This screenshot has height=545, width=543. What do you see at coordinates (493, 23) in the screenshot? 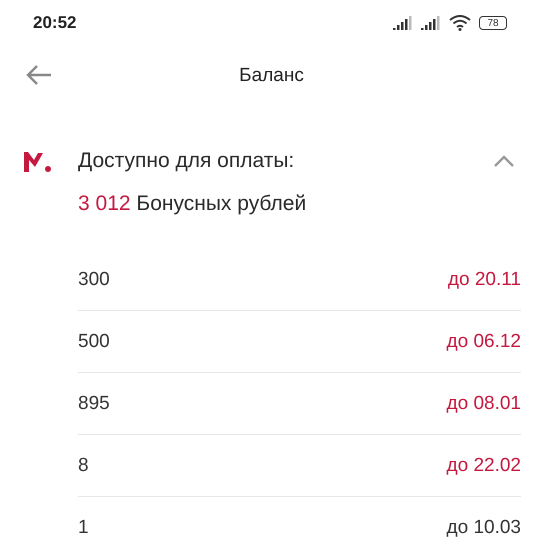
I see `battery-icon: 78` at bounding box center [493, 23].